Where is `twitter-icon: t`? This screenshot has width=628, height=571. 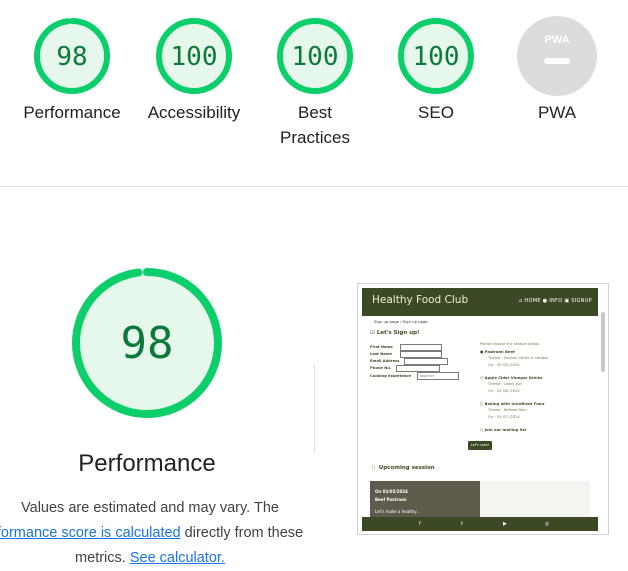
twitter-icon: t is located at coordinates (462, 524).